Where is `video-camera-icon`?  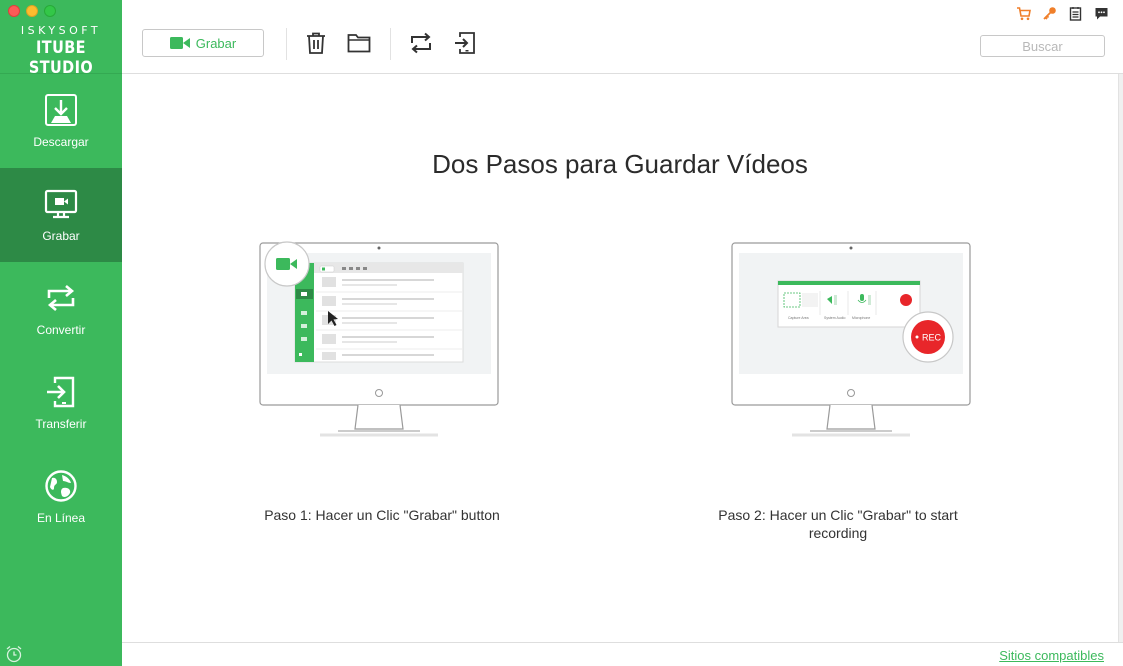
video-camera-icon is located at coordinates (179, 43).